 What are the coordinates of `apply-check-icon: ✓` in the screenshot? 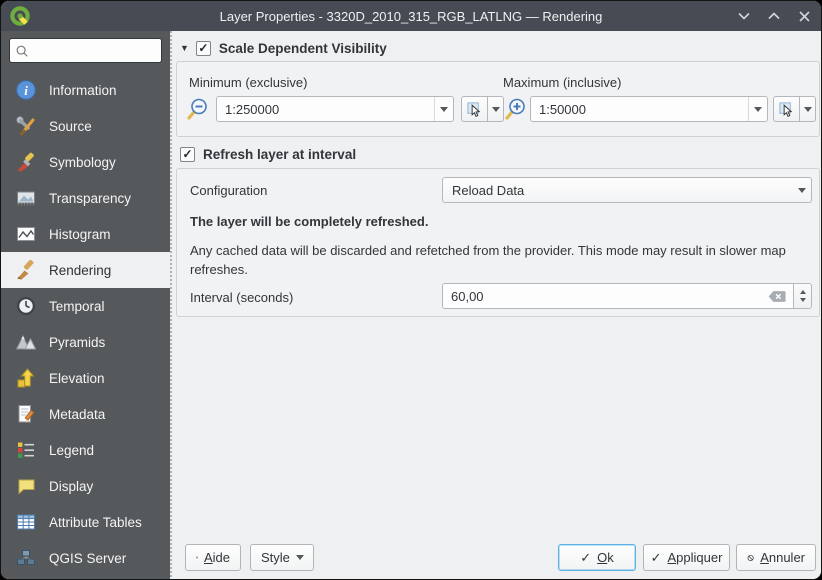 It's located at (656, 557).